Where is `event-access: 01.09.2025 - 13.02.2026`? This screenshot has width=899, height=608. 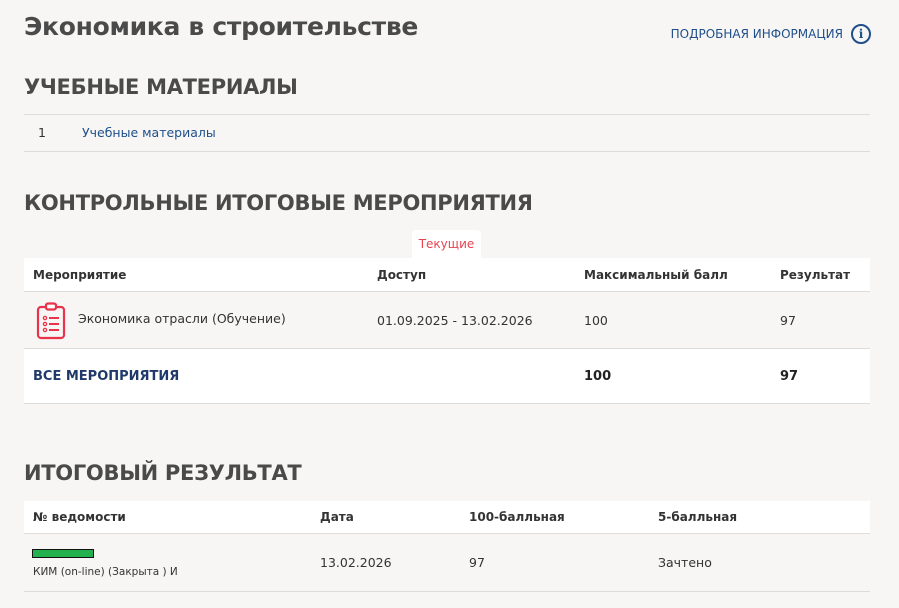 event-access: 01.09.2025 - 13.02.2026 is located at coordinates (455, 320).